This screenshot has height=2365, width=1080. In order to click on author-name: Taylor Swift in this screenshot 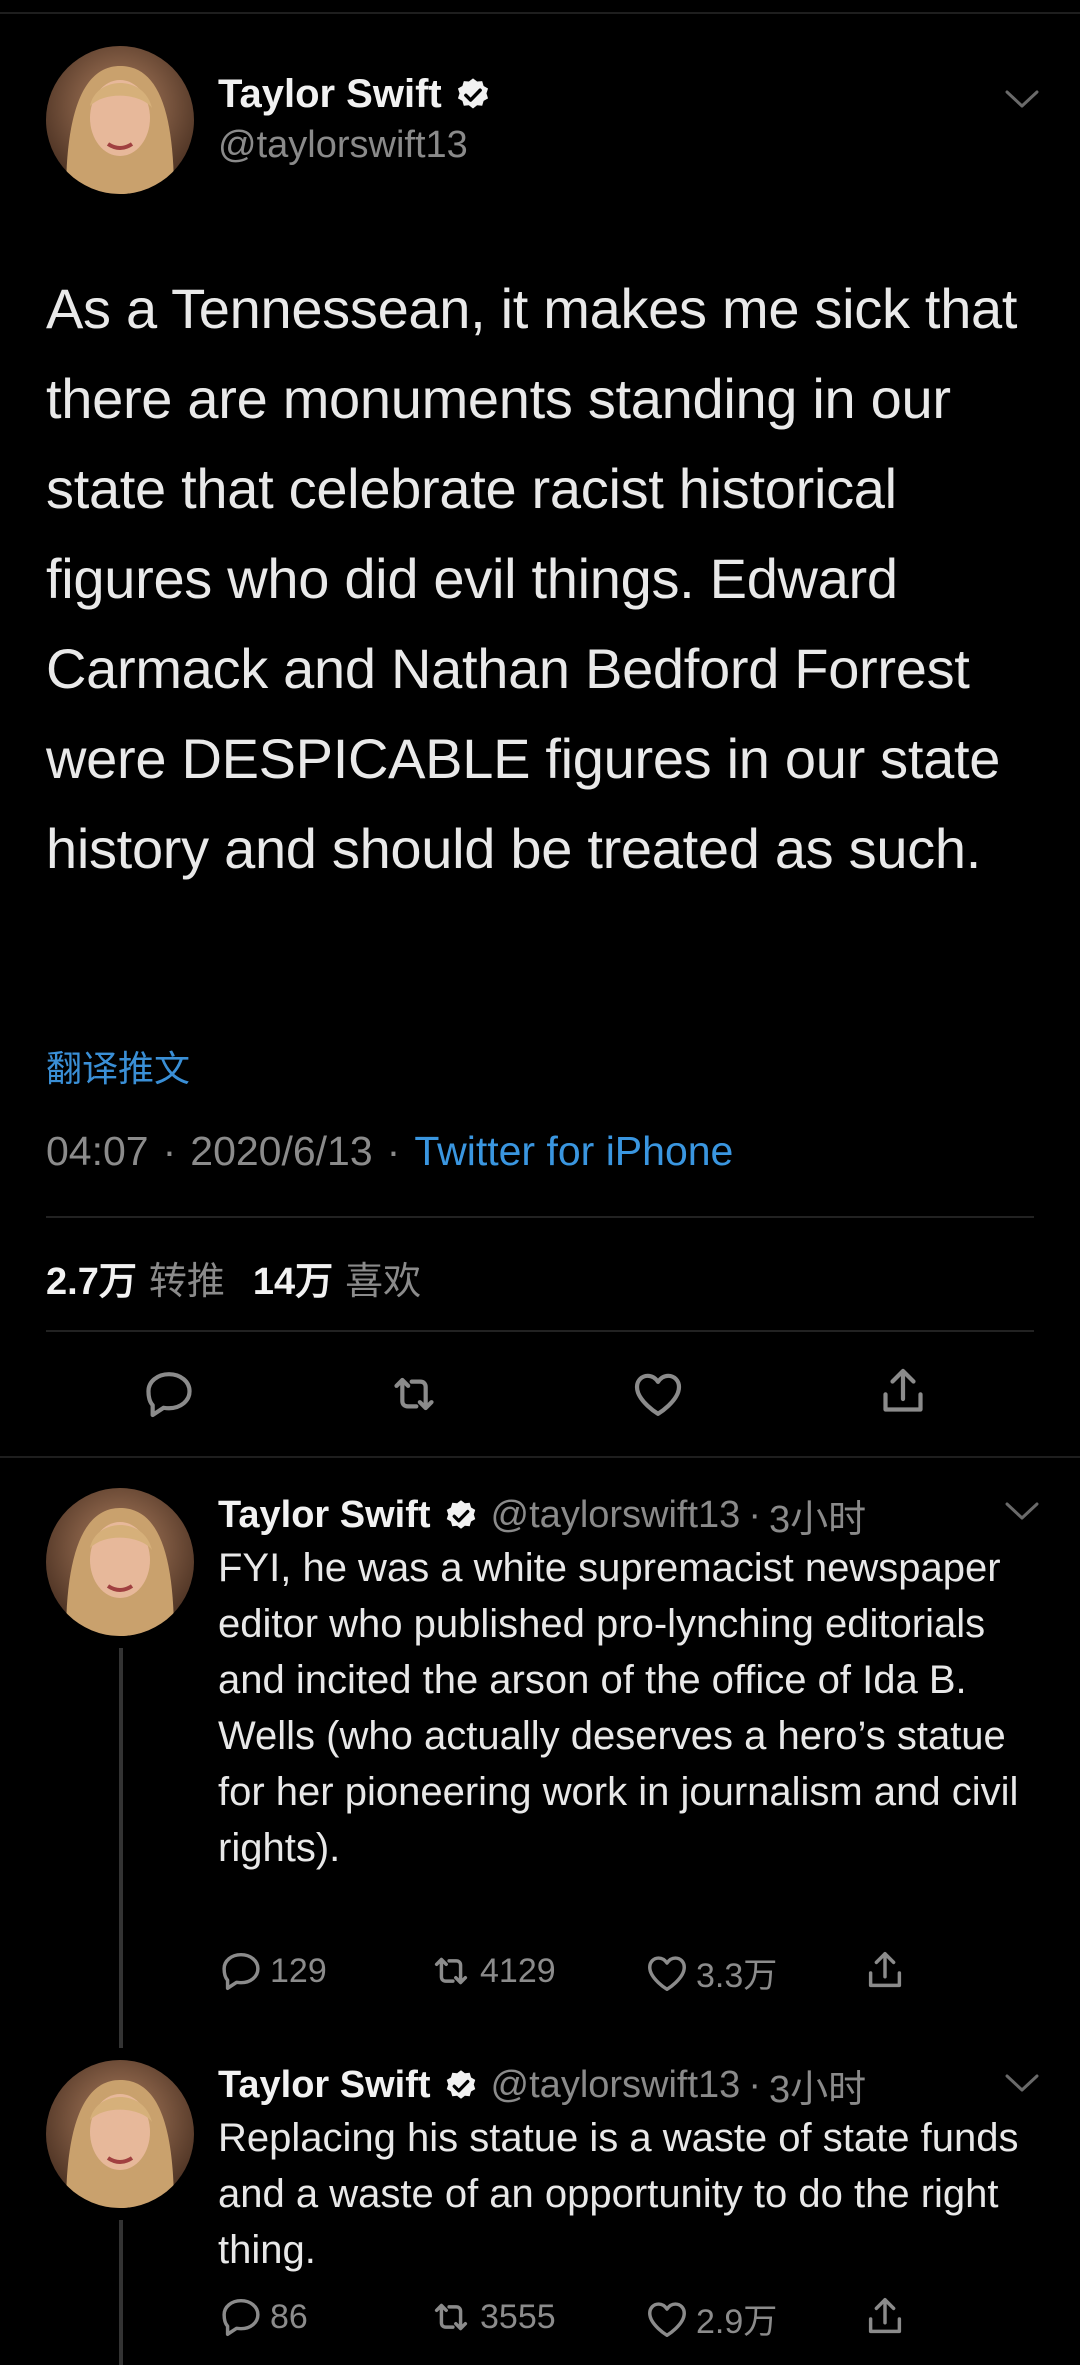, I will do `click(355, 94)`.